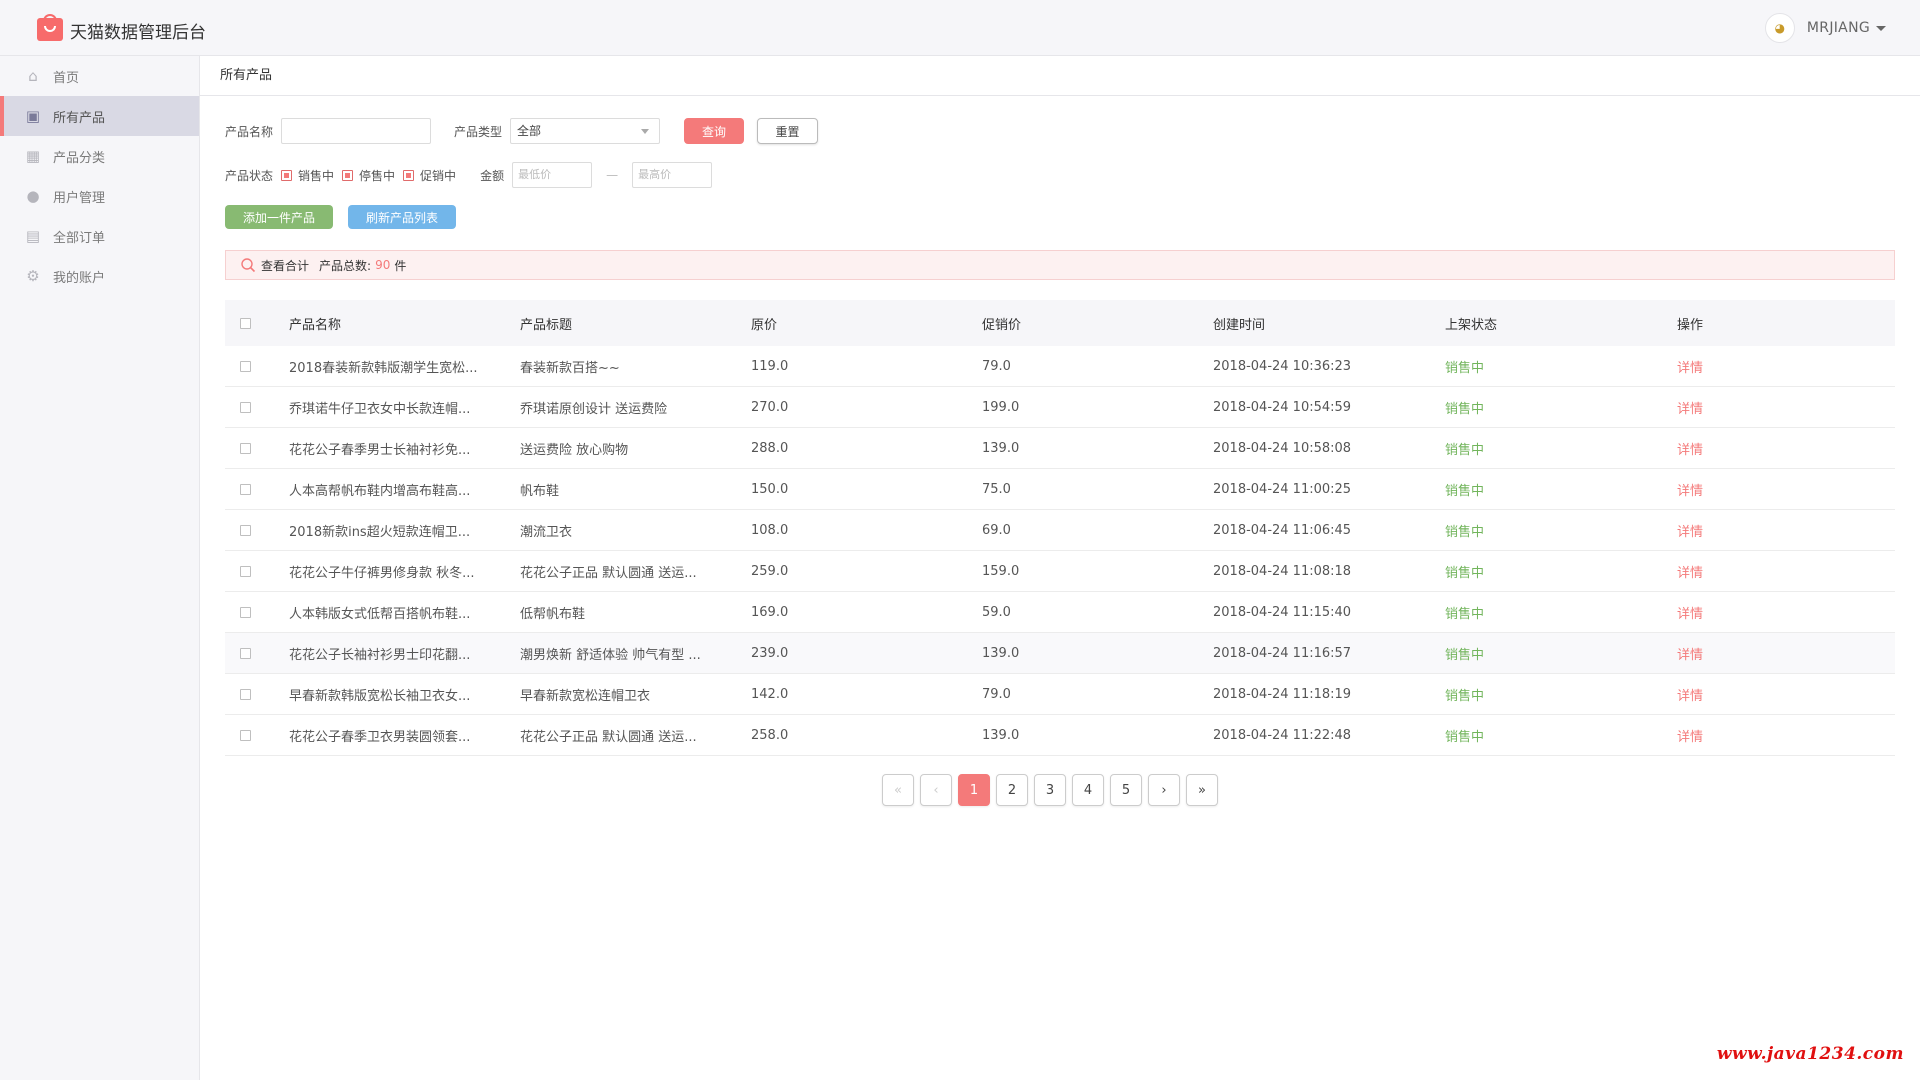 The image size is (1920, 1080). What do you see at coordinates (540, 491) in the screenshot?
I see `product-title-cell: 帆布鞋` at bounding box center [540, 491].